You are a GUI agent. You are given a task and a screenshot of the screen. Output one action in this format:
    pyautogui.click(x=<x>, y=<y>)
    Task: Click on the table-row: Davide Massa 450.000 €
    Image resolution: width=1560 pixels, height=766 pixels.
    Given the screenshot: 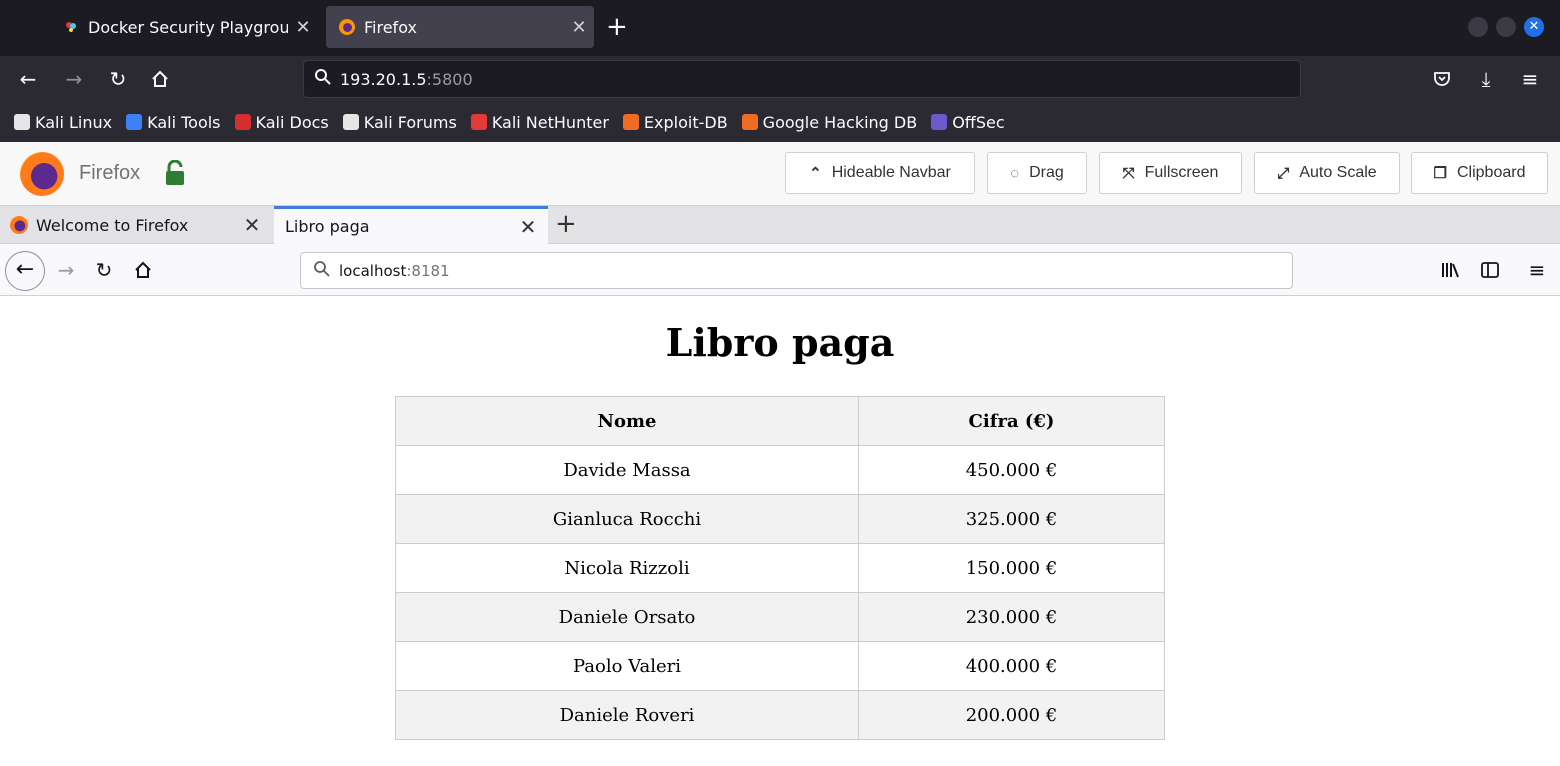 What is the action you would take?
    pyautogui.click(x=780, y=470)
    